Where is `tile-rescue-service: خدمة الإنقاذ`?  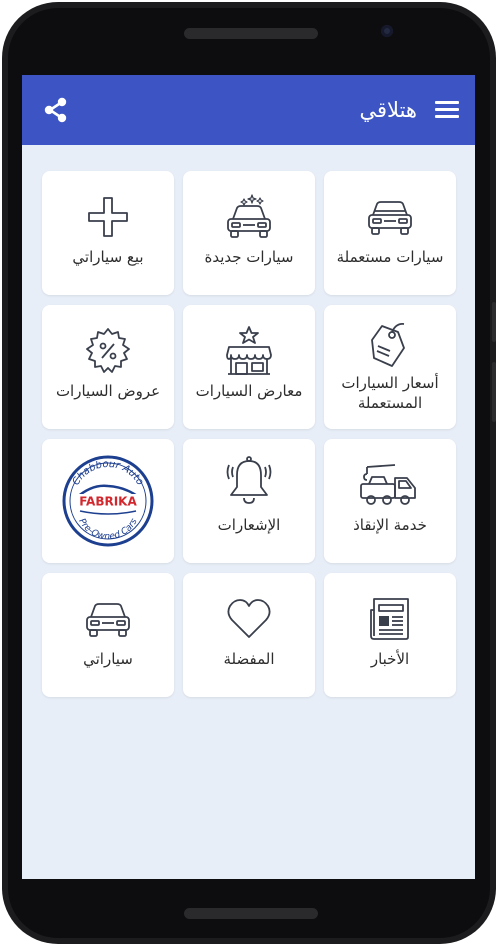
tile-rescue-service: خدمة الإنقاذ is located at coordinates (390, 501).